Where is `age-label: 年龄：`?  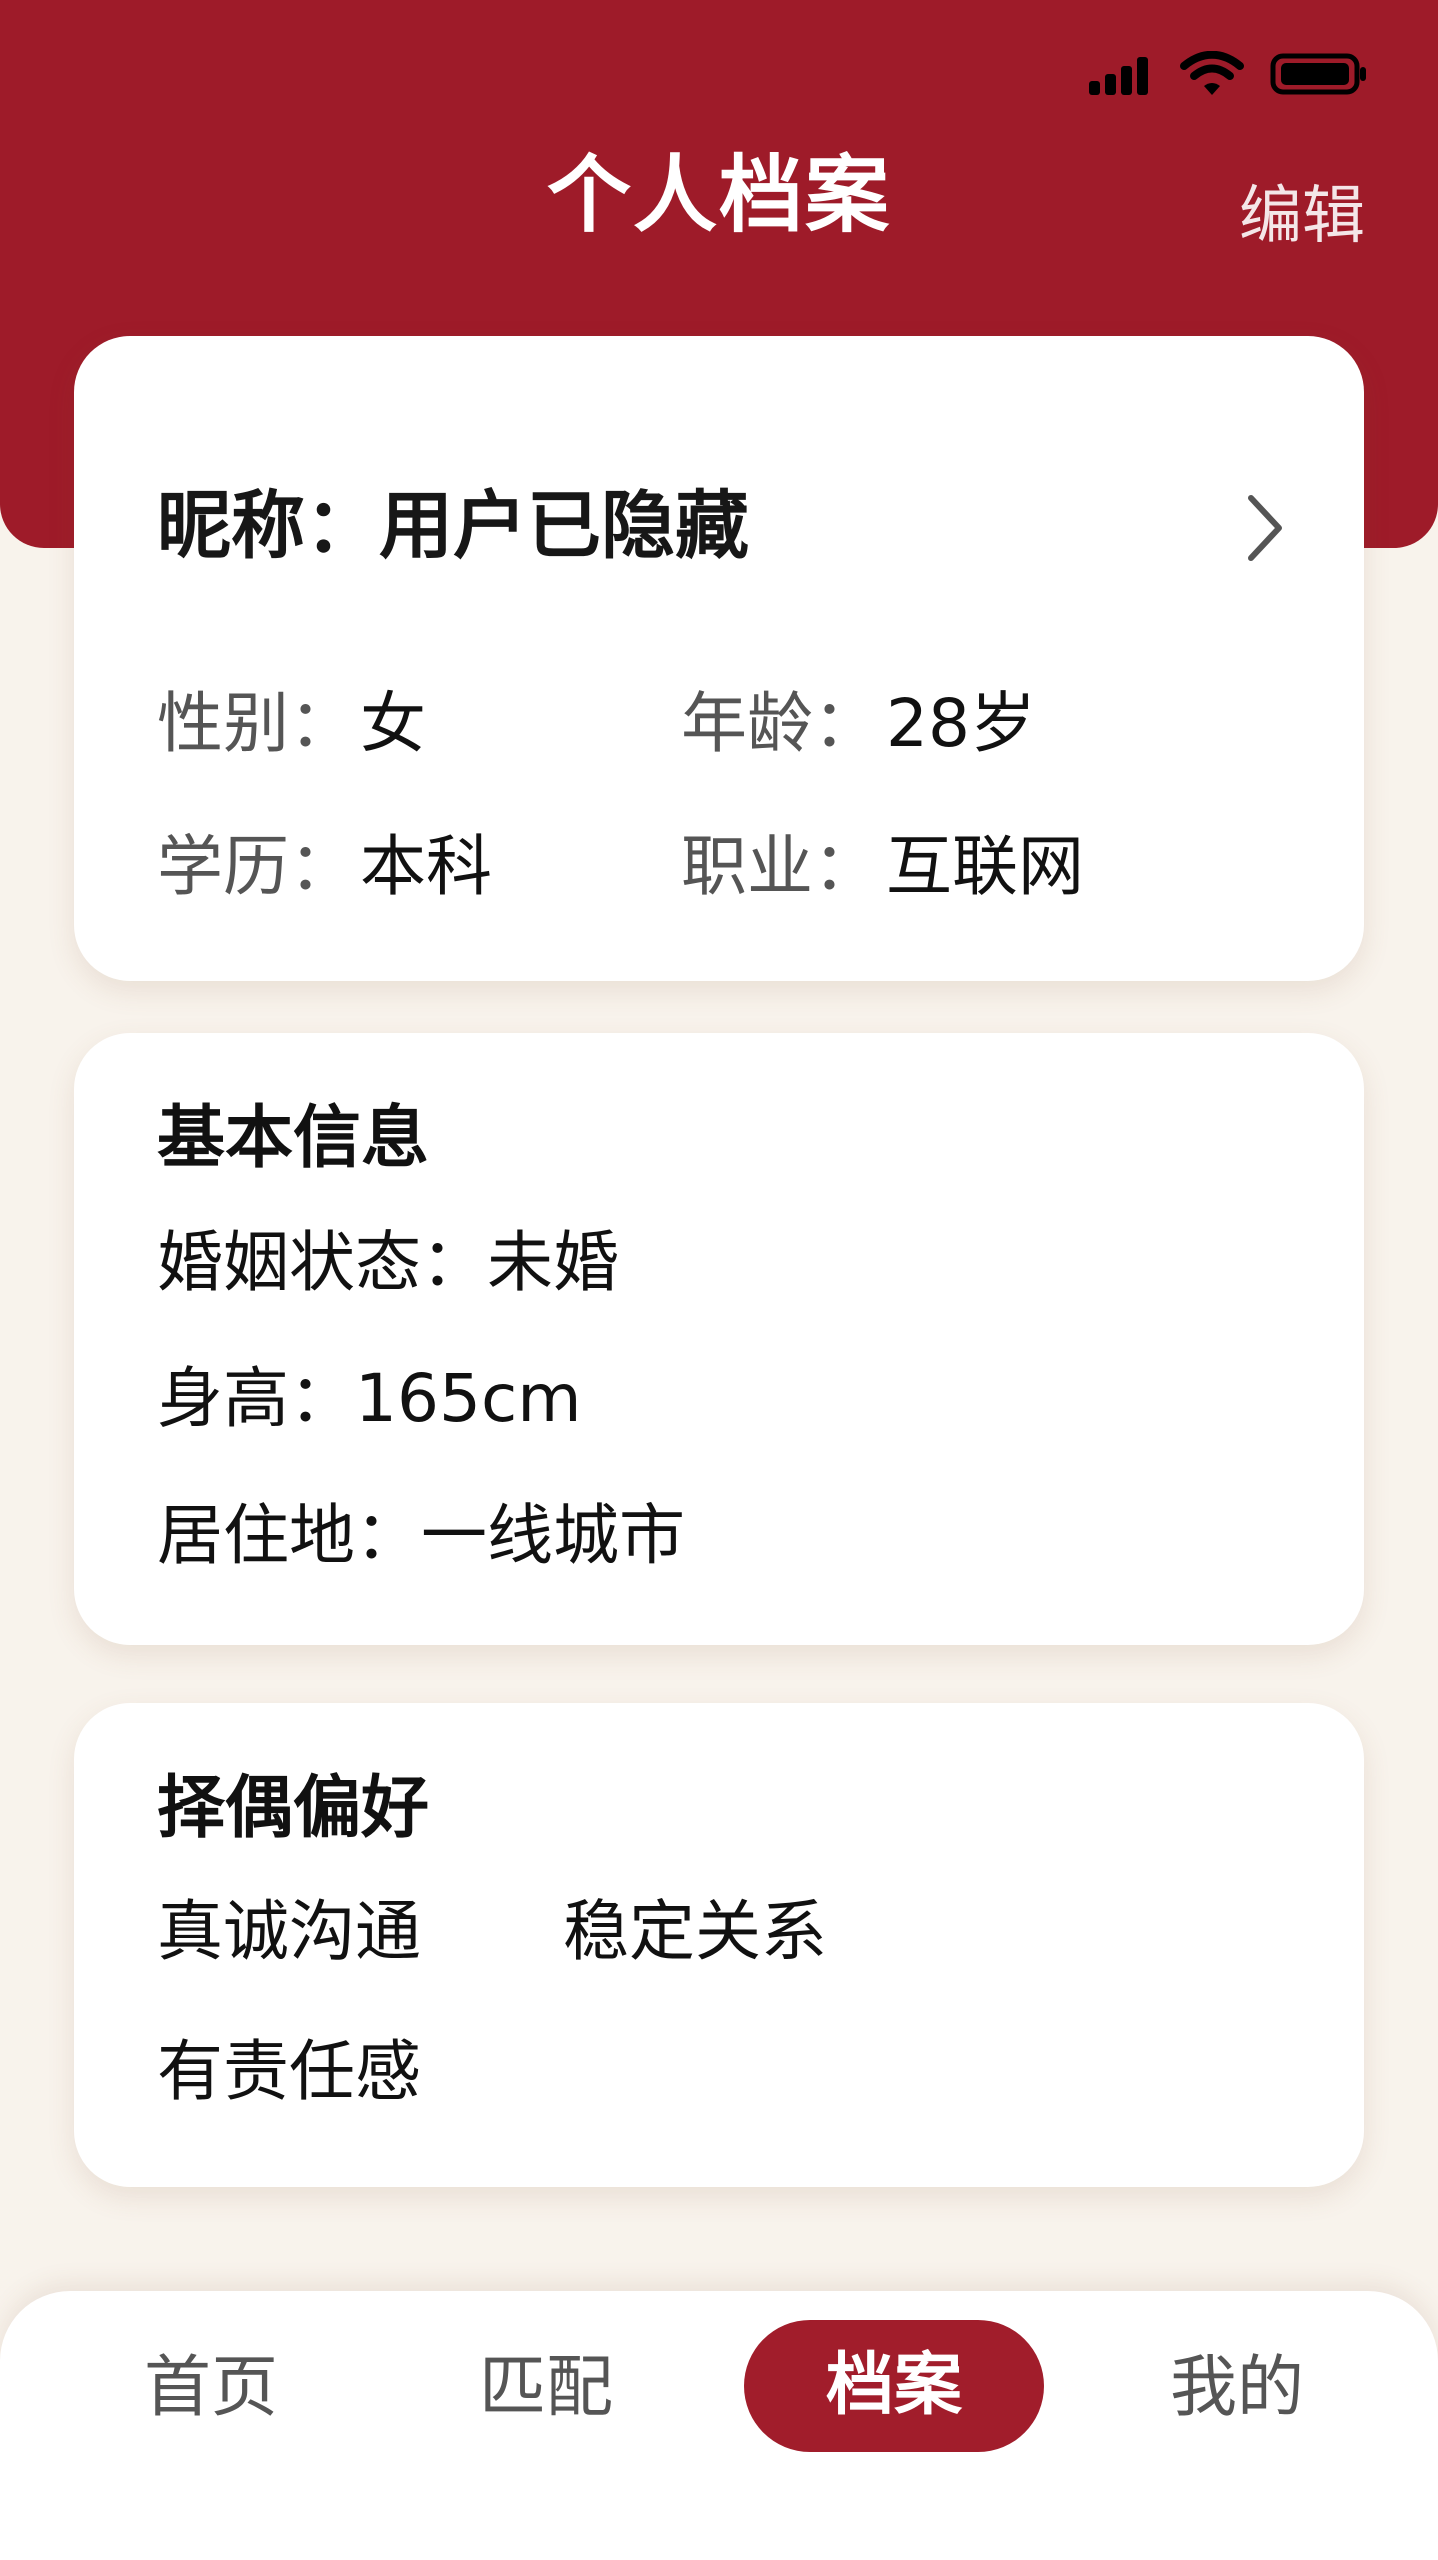 age-label: 年龄： is located at coordinates (780, 723).